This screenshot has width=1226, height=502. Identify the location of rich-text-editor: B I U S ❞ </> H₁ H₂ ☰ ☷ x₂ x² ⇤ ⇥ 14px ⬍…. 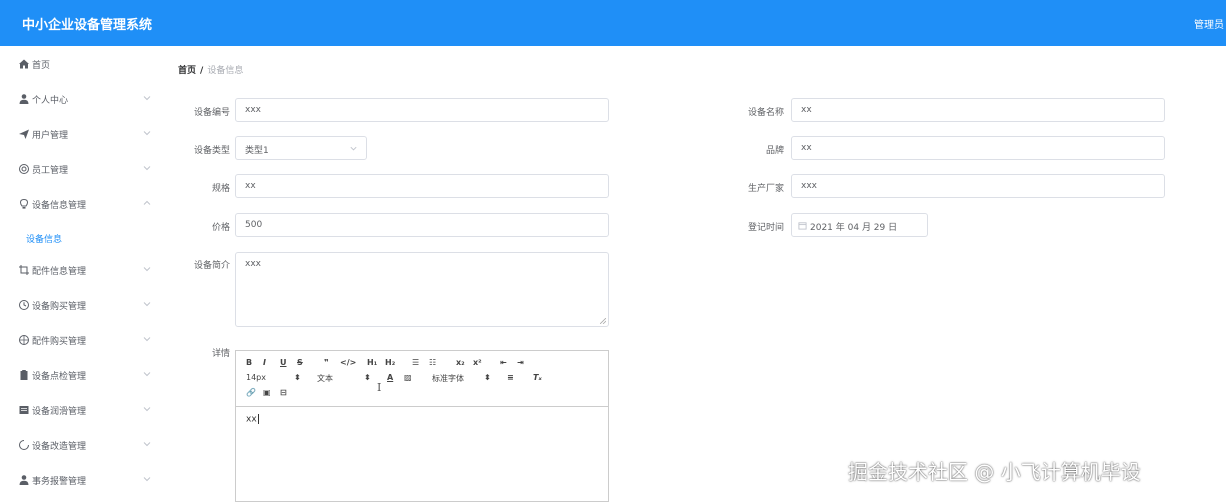
(422, 426).